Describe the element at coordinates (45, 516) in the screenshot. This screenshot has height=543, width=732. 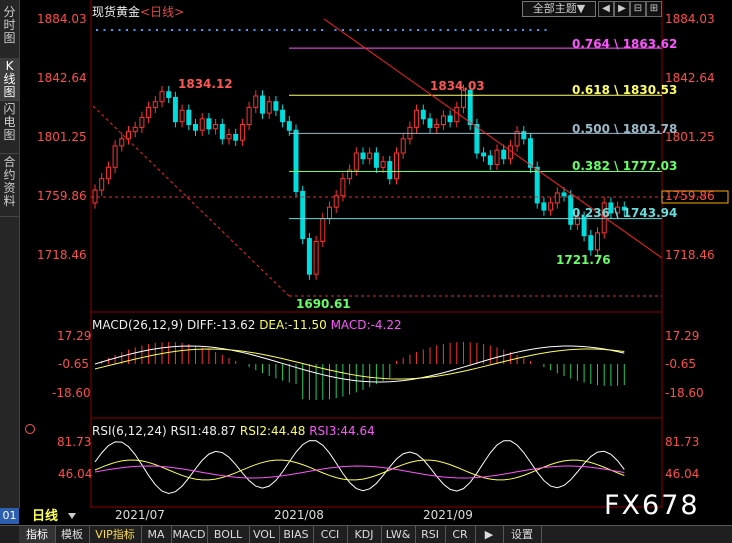
I see `period-label: 日线` at that location.